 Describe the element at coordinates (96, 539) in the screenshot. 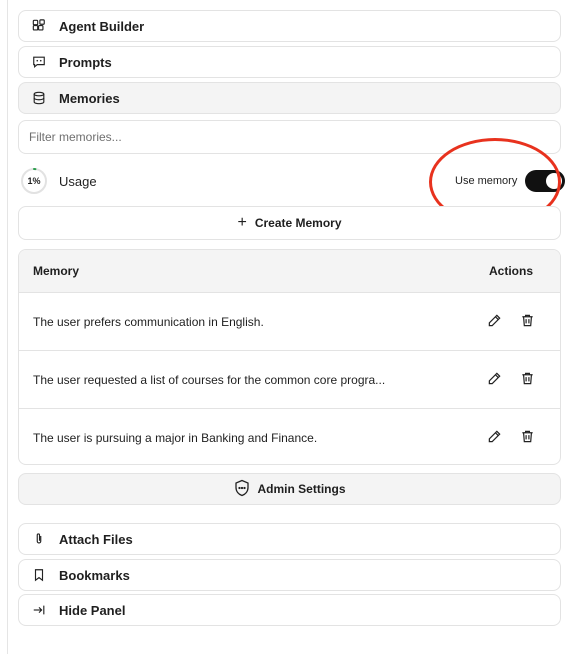

I see `nav-item-label: Attach Files` at that location.